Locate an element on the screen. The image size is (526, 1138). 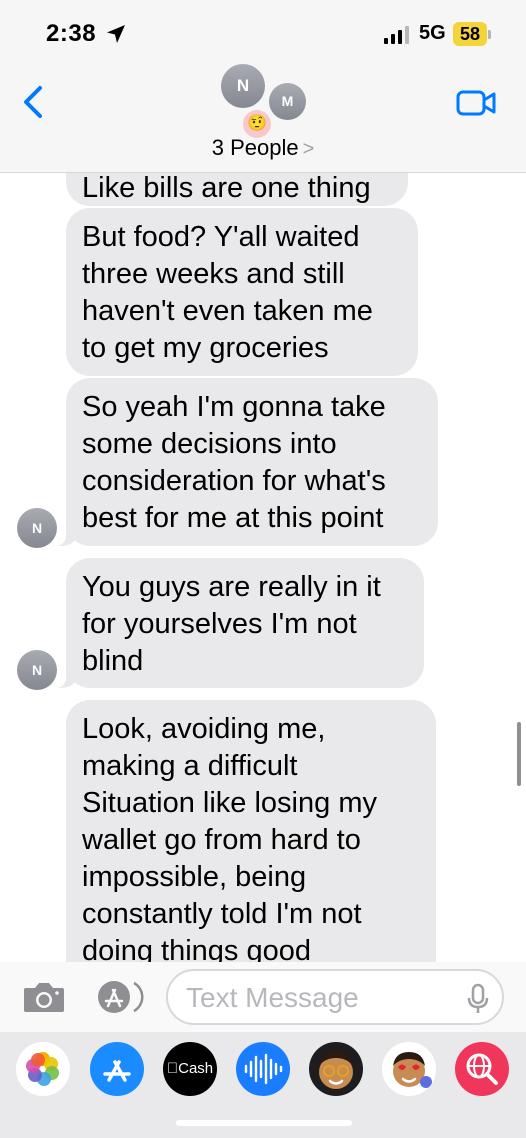
message-line: haven't even taken me is located at coordinates (227, 311).